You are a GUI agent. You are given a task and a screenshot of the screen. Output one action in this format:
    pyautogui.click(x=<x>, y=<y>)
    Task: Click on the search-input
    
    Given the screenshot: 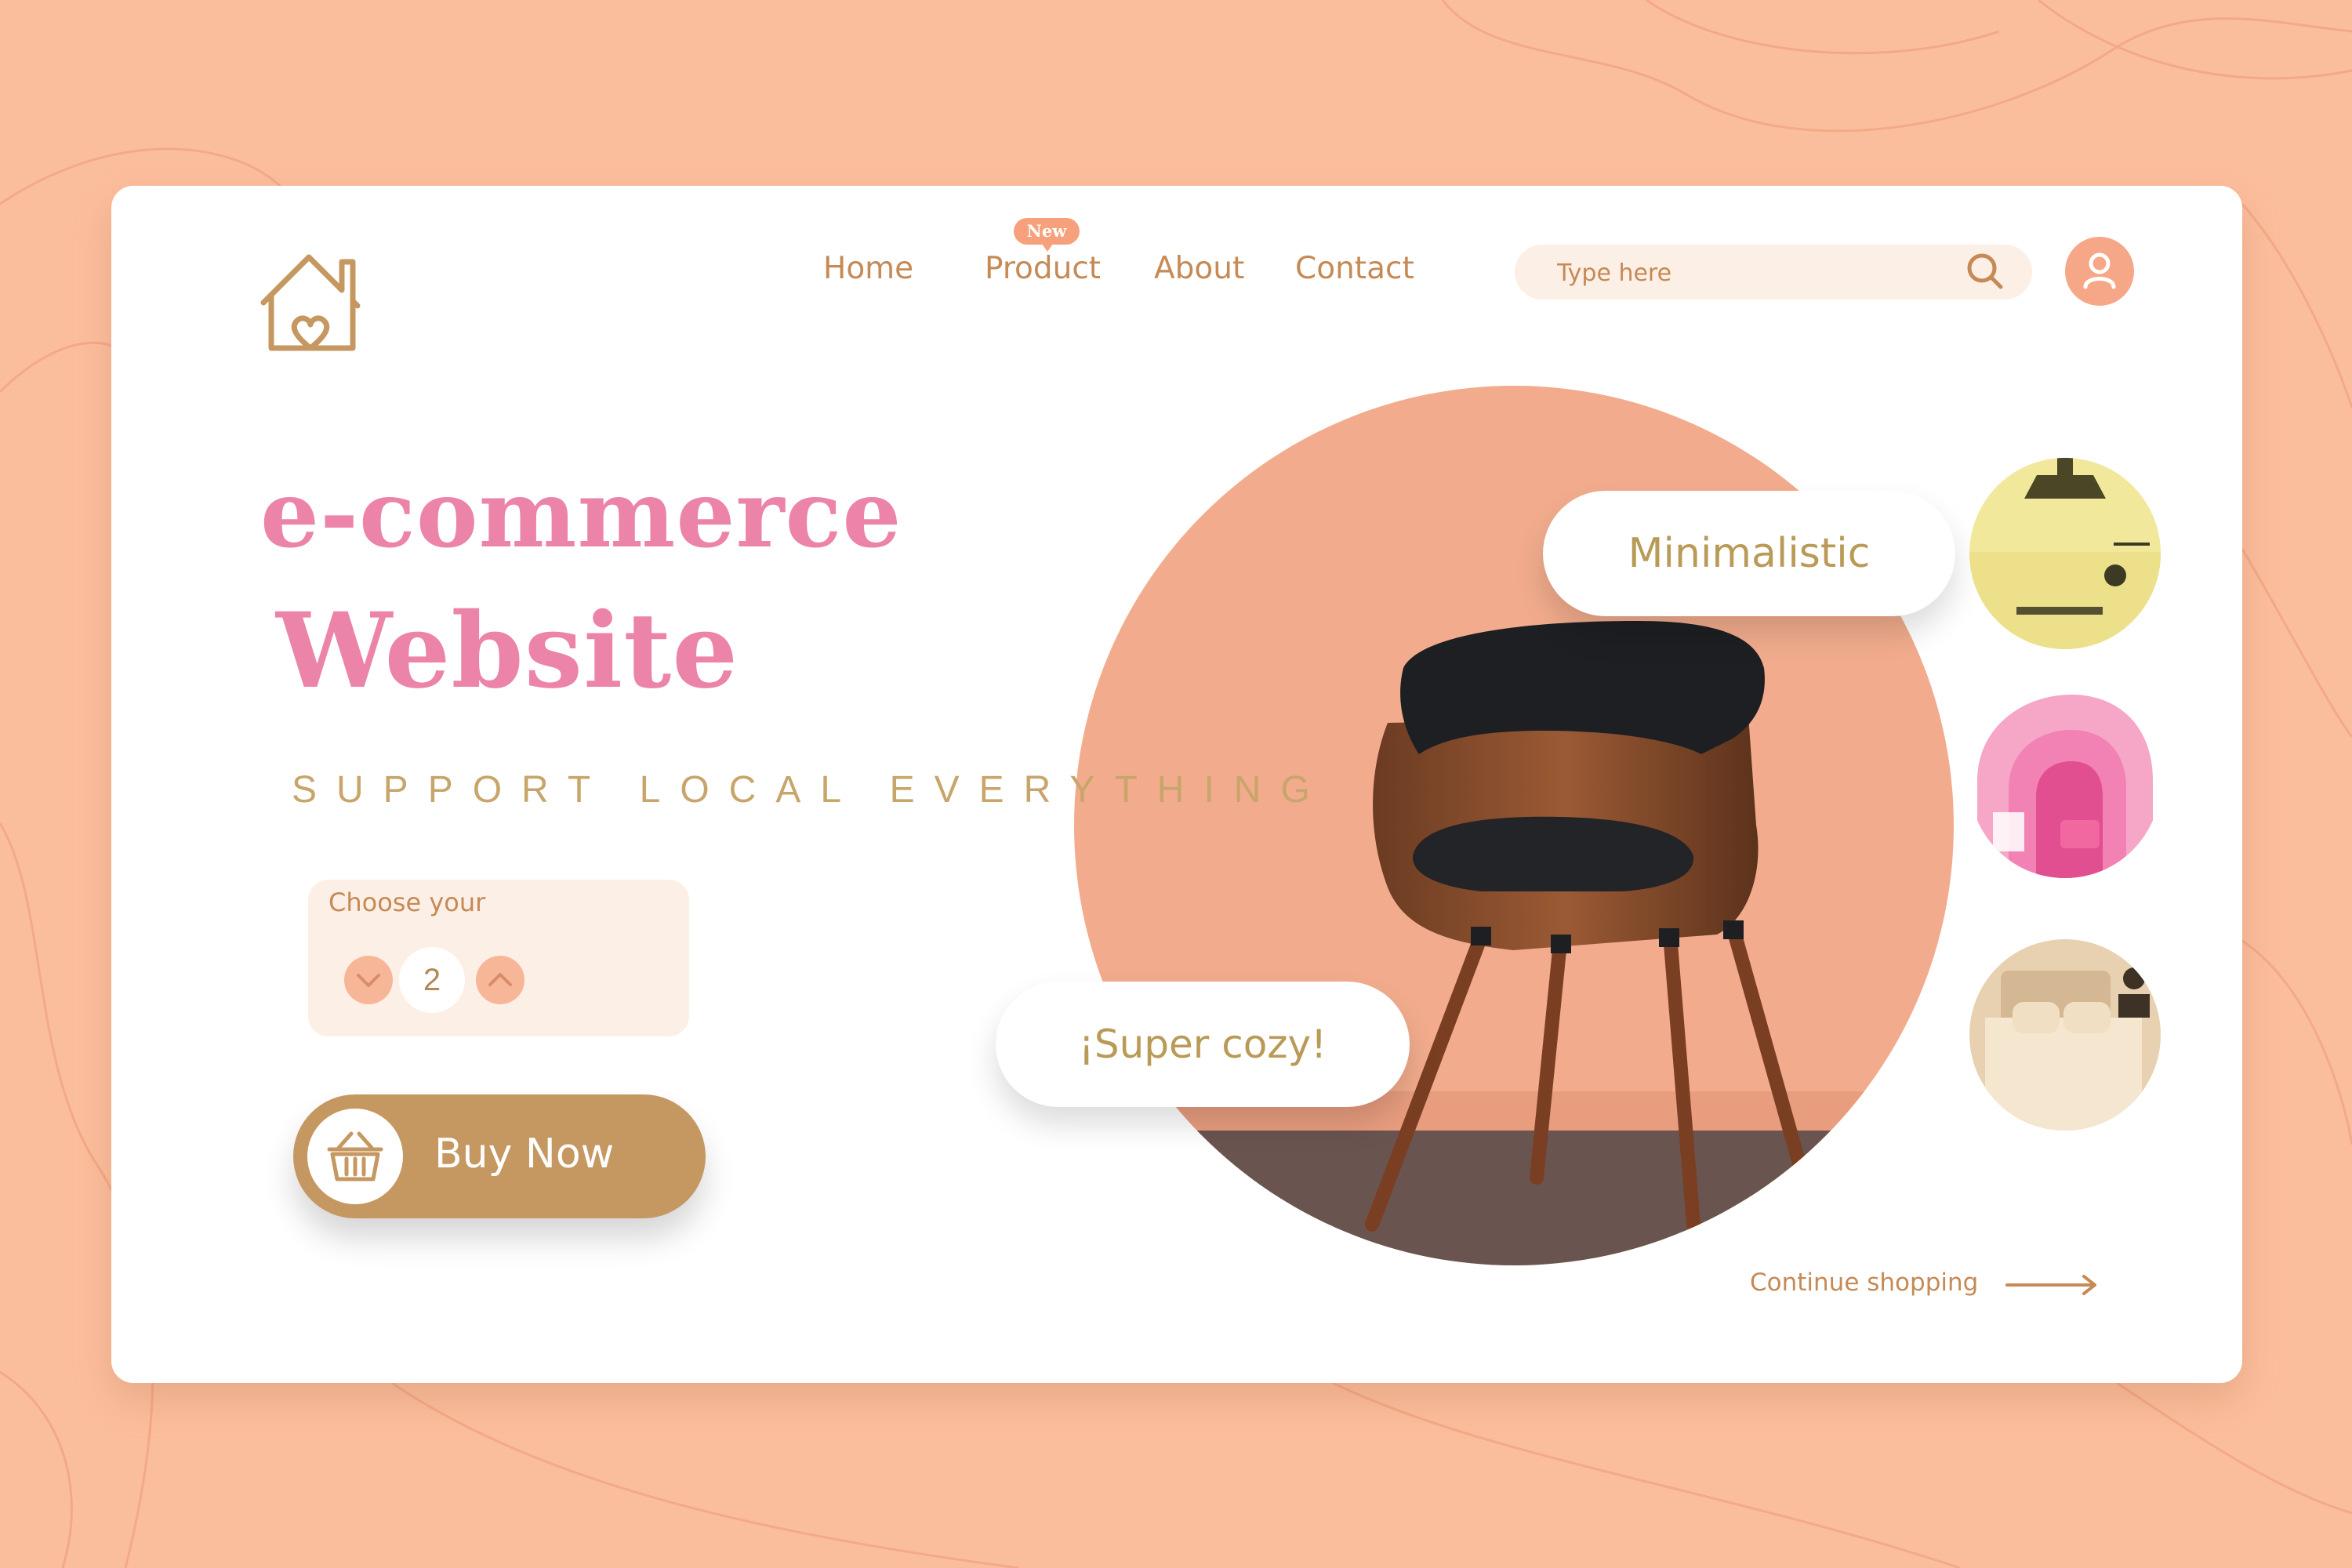 What is the action you would take?
    pyautogui.click(x=1745, y=273)
    